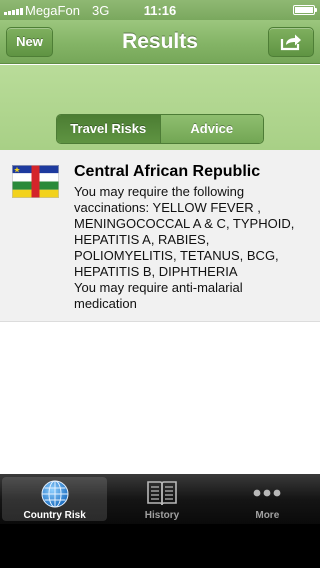 This screenshot has width=320, height=568. Describe the element at coordinates (108, 129) in the screenshot. I see `segment-travel-risks: Travel Risks` at that location.